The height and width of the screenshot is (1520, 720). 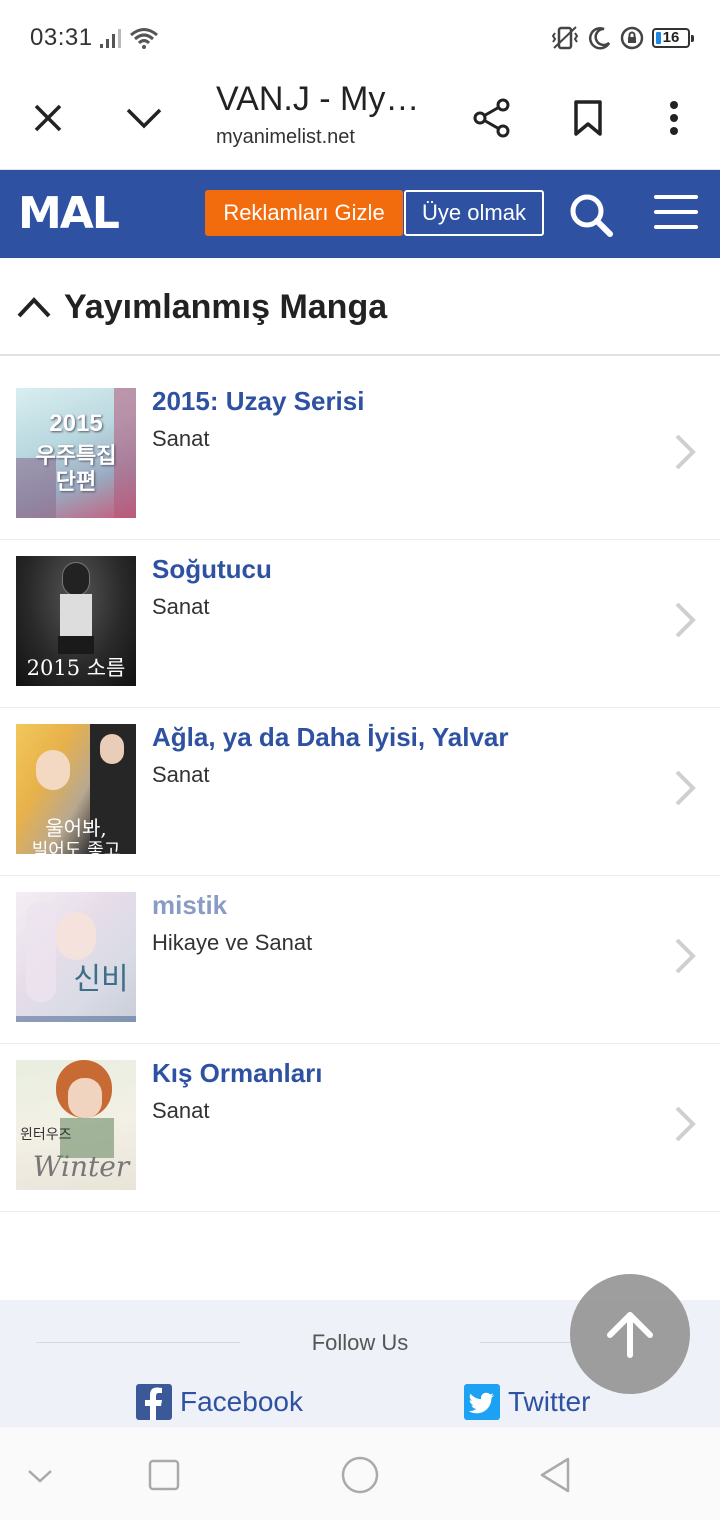 What do you see at coordinates (212, 569) in the screenshot?
I see `manga-title: Soğutucu` at bounding box center [212, 569].